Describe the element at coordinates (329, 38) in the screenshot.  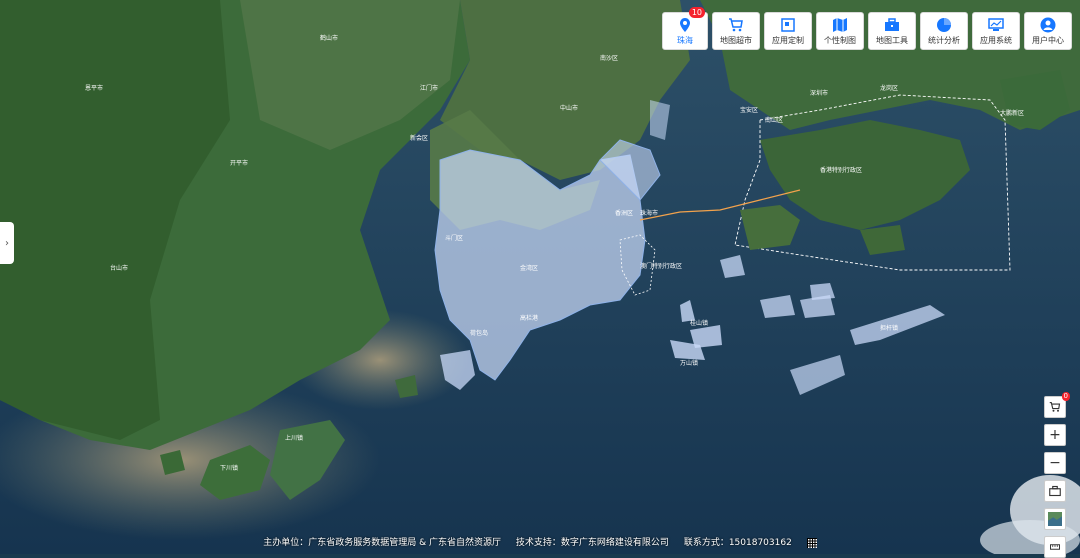
I see `svg-text: 鹤山市` at that location.